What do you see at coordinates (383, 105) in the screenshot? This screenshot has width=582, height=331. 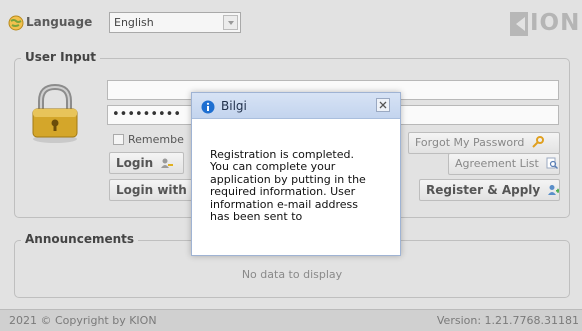 I see `close-icon` at bounding box center [383, 105].